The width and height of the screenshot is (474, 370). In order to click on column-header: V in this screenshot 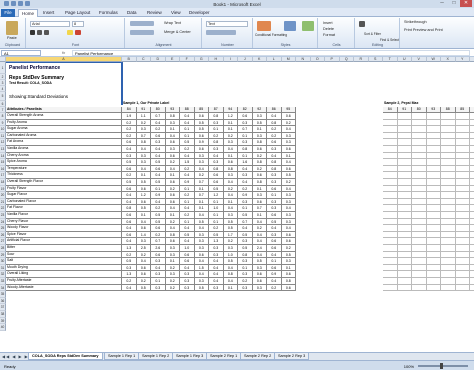, I will do `click(419, 59)`.